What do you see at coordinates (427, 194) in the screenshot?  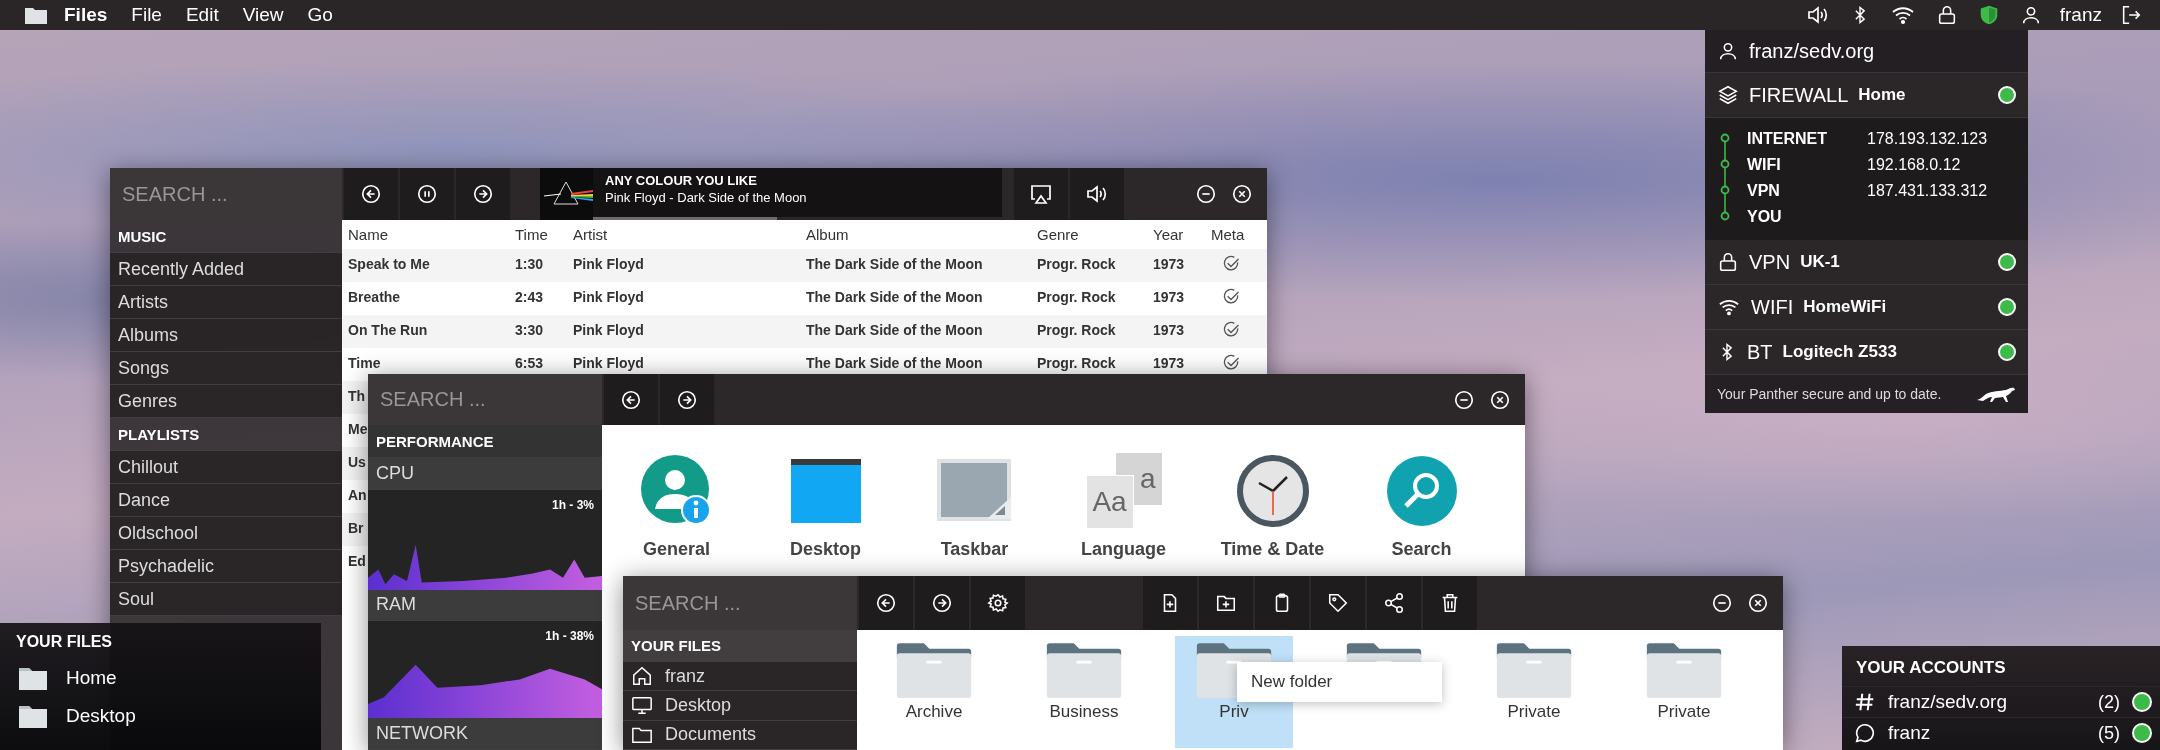 I see `pause-button` at bounding box center [427, 194].